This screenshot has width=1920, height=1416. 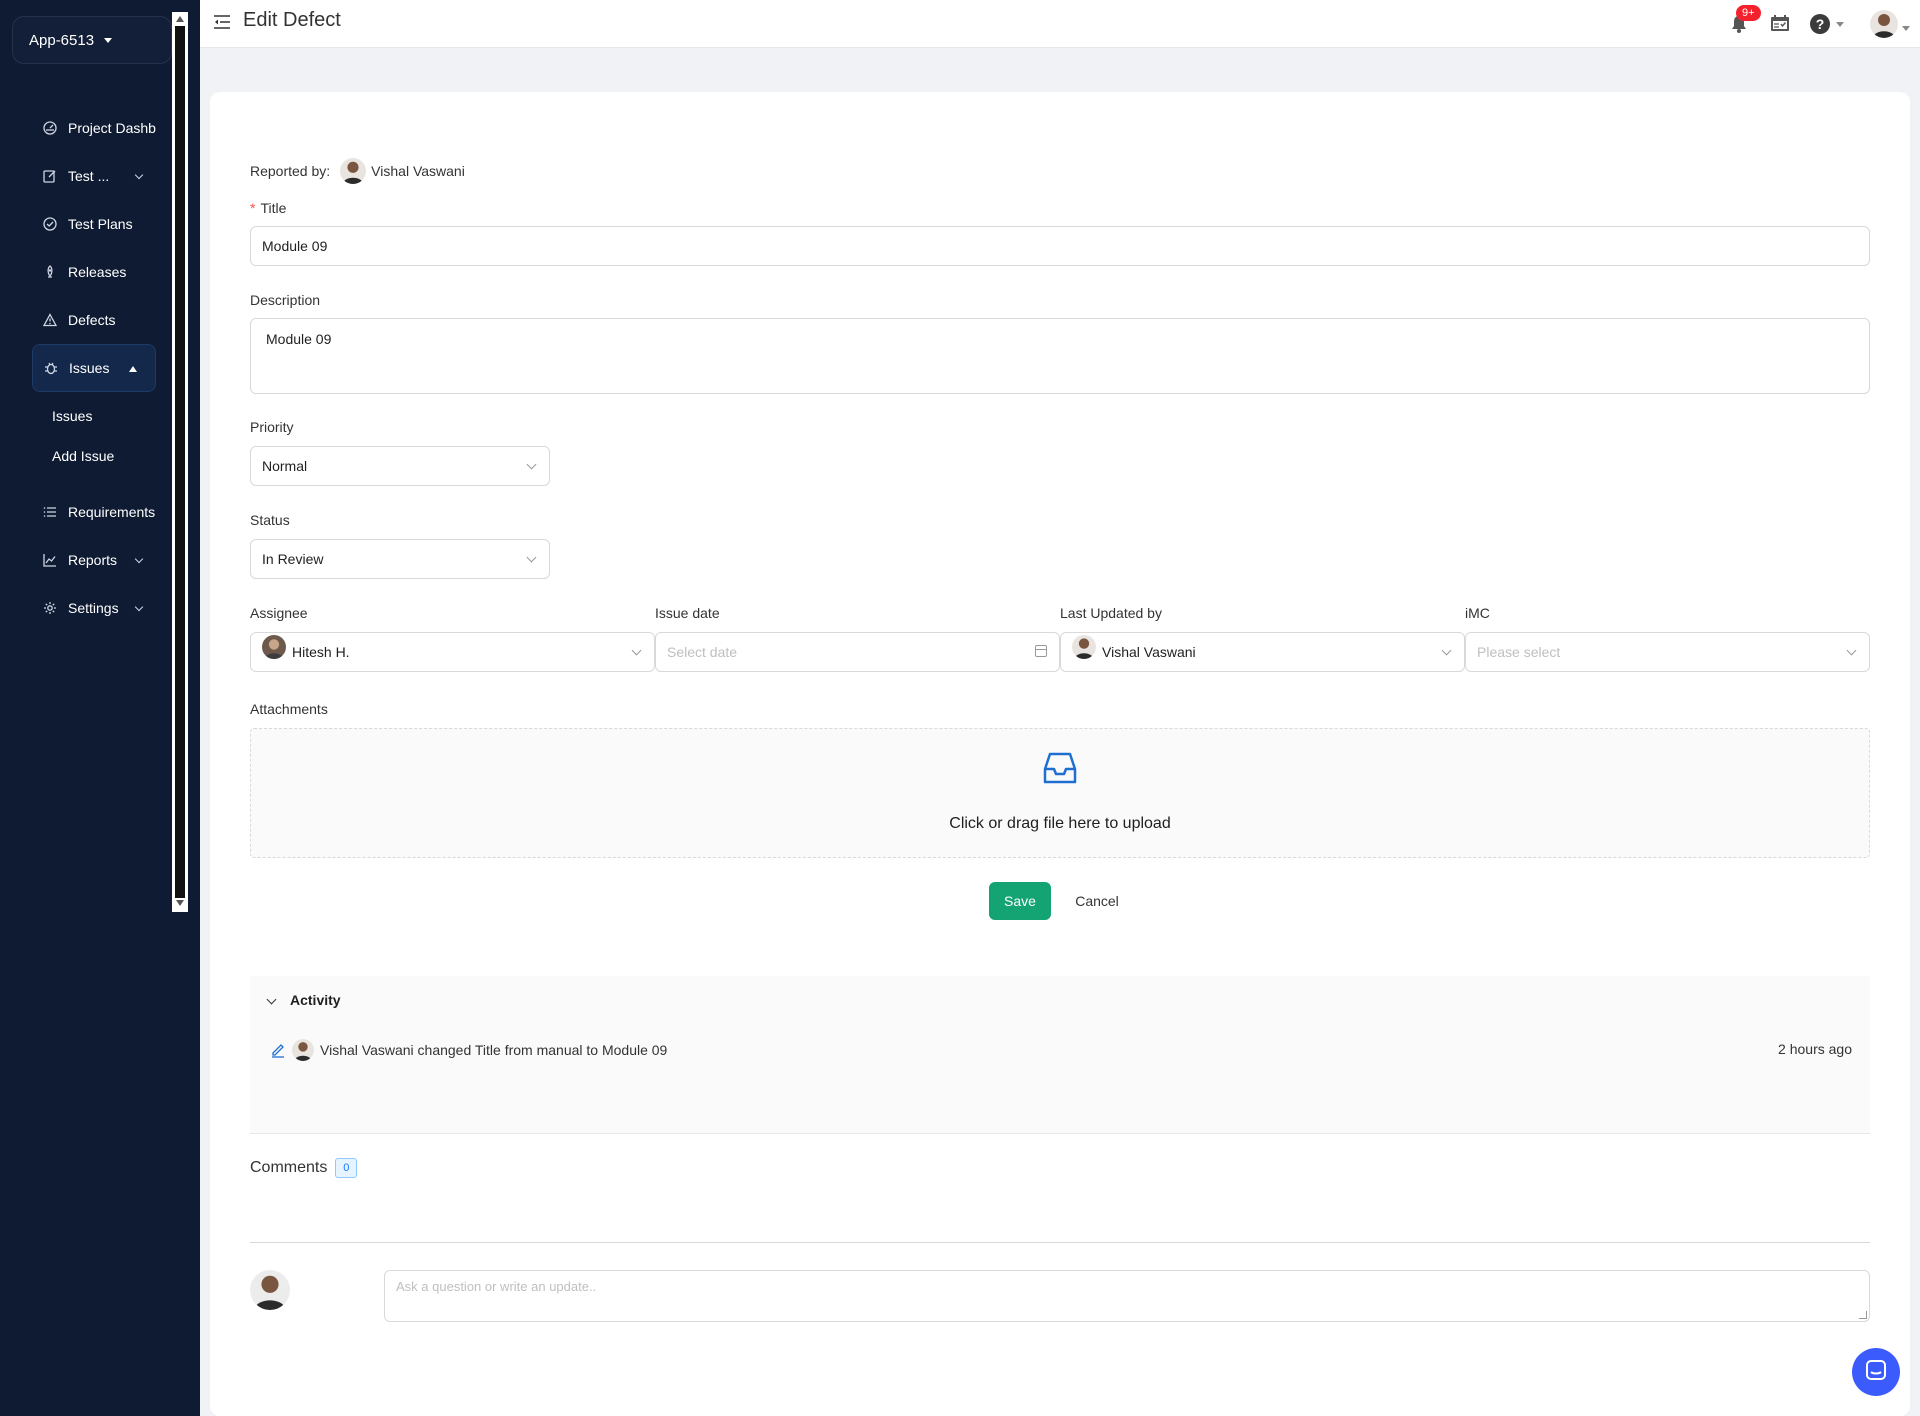 I want to click on sidebar-item-label: Defects, so click(x=92, y=320).